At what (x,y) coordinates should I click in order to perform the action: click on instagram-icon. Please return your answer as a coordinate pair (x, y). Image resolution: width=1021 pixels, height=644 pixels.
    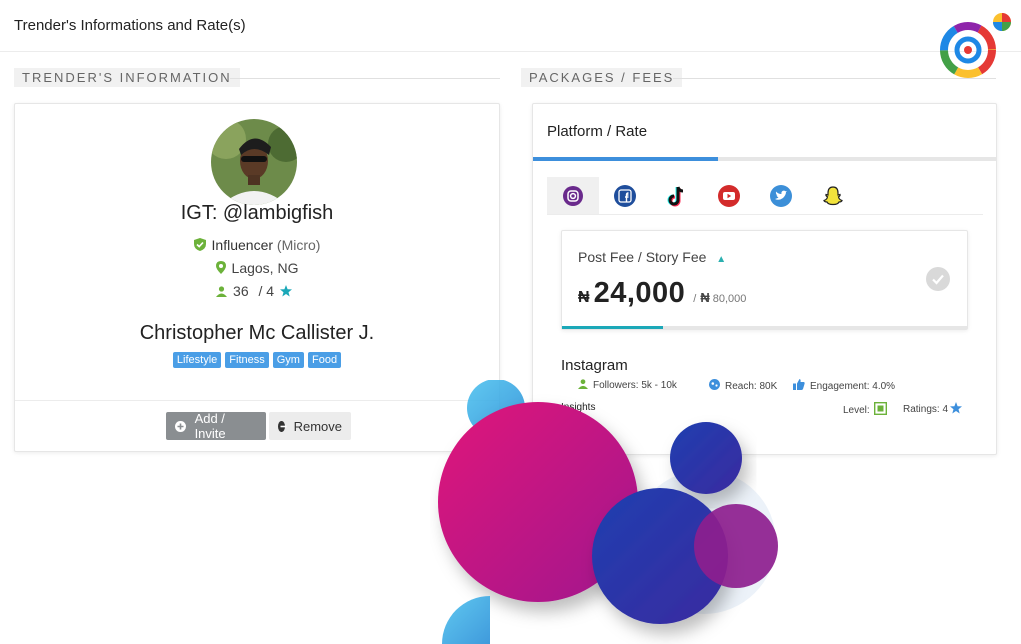
    Looking at the image, I should click on (573, 195).